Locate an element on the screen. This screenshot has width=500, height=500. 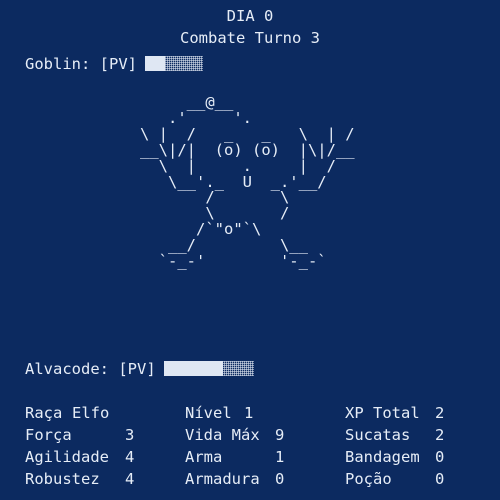
stat-label-potion: Poção is located at coordinates (368, 479).